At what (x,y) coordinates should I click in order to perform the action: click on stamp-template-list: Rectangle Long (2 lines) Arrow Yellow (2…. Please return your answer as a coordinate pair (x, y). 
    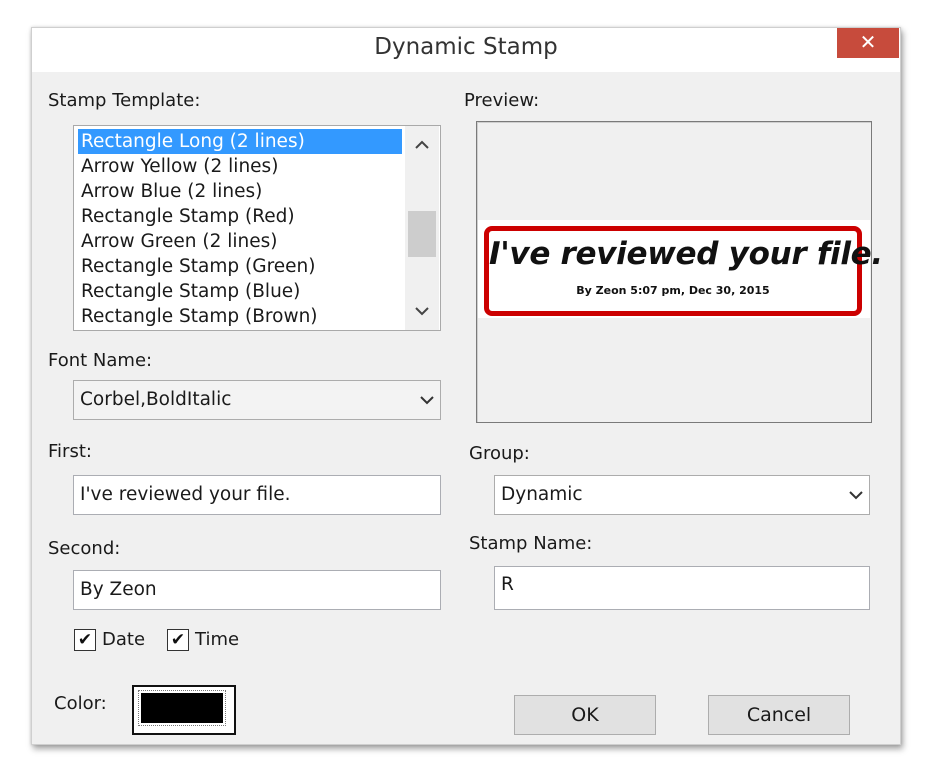
    Looking at the image, I should click on (257, 228).